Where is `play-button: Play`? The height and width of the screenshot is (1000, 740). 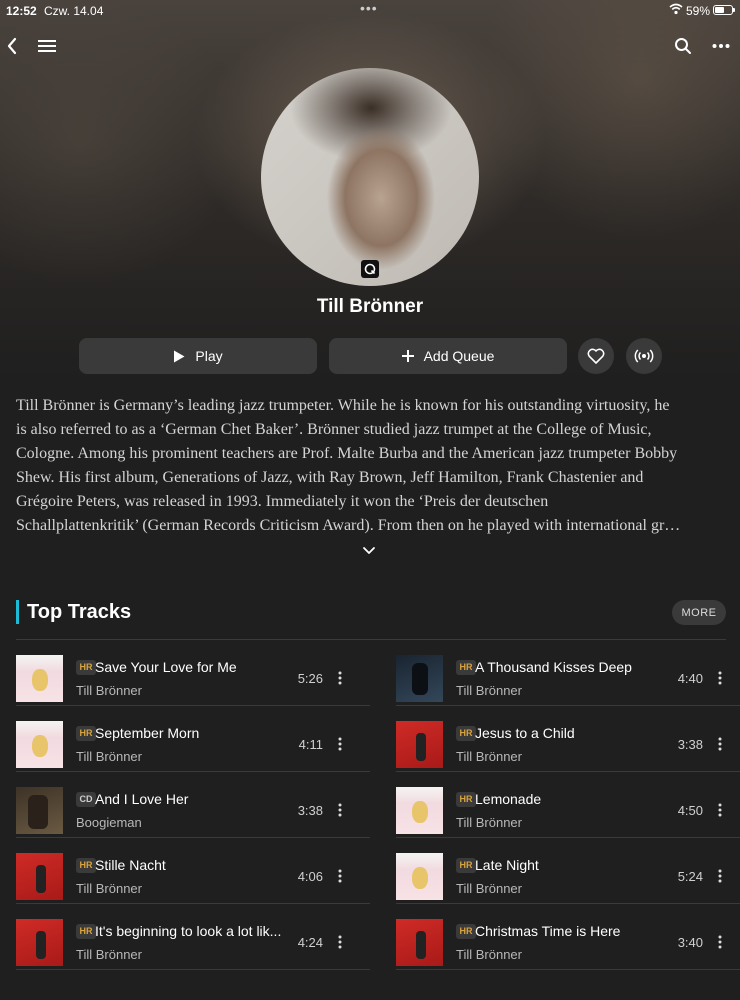
play-button: Play is located at coordinates (198, 356).